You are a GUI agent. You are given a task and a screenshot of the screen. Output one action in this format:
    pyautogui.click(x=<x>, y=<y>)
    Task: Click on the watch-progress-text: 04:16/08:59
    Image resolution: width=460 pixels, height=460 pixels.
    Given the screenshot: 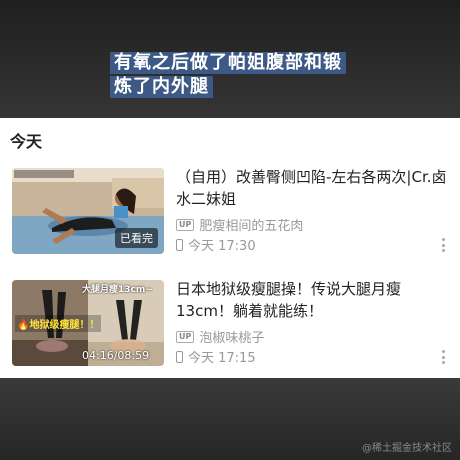 What is the action you would take?
    pyautogui.click(x=116, y=355)
    